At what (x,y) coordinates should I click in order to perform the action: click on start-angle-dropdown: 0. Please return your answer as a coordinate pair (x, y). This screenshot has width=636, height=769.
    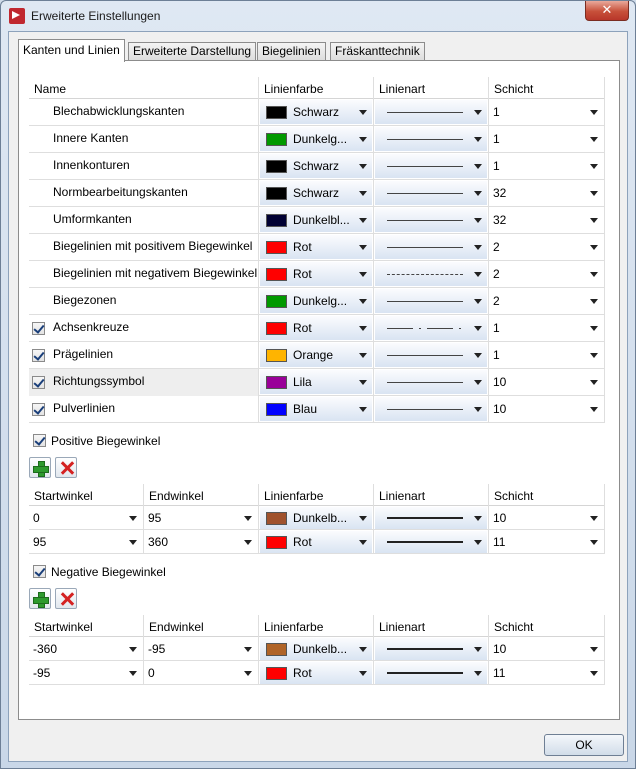
    Looking at the image, I should click on (86, 518).